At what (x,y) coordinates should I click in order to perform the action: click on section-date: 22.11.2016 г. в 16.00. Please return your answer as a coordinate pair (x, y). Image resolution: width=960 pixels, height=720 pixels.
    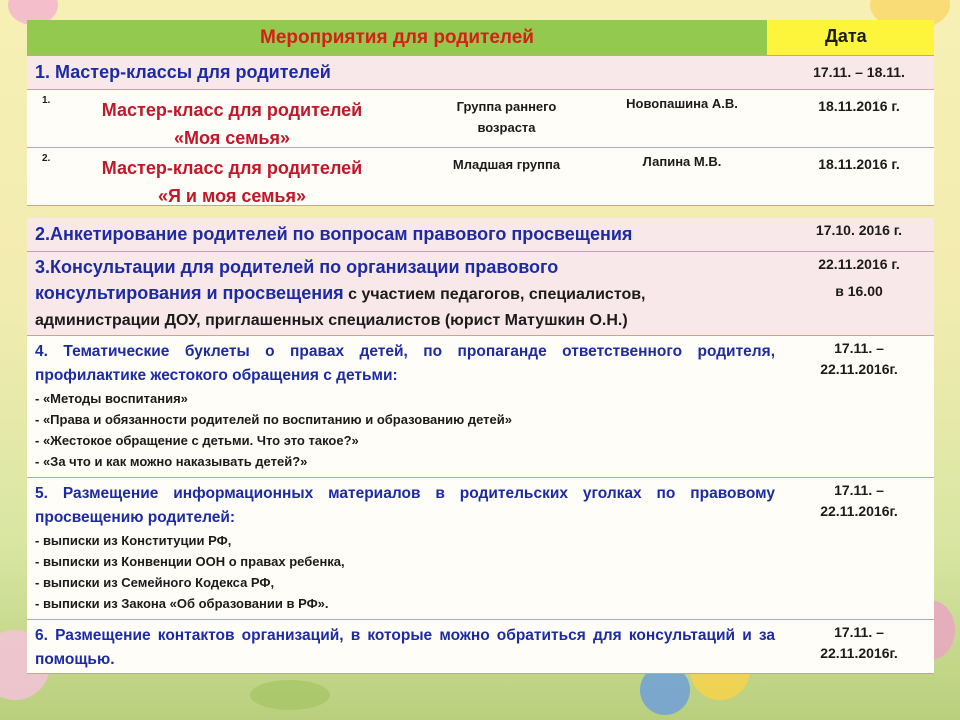
    Looking at the image, I should click on (859, 277).